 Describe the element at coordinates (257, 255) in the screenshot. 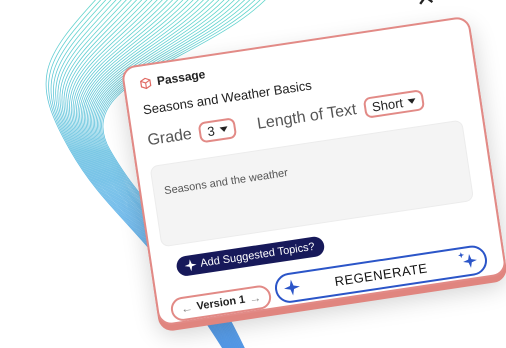

I see `add-suggested-topics-label: Add Suggested Topics?` at that location.